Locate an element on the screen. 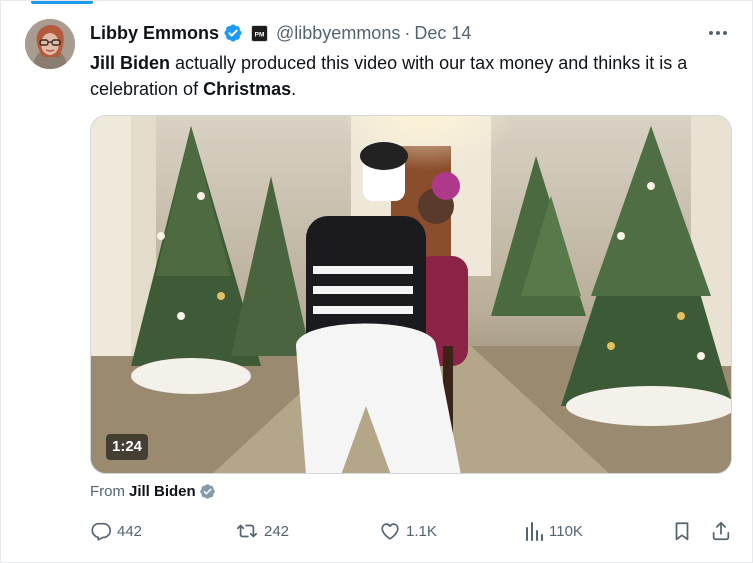 Image resolution: width=753 pixels, height=563 pixels. views-icon is located at coordinates (534, 531).